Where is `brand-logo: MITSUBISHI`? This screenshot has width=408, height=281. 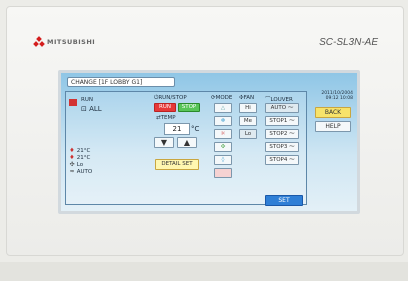
brand-logo: MITSUBISHI is located at coordinates (64, 41).